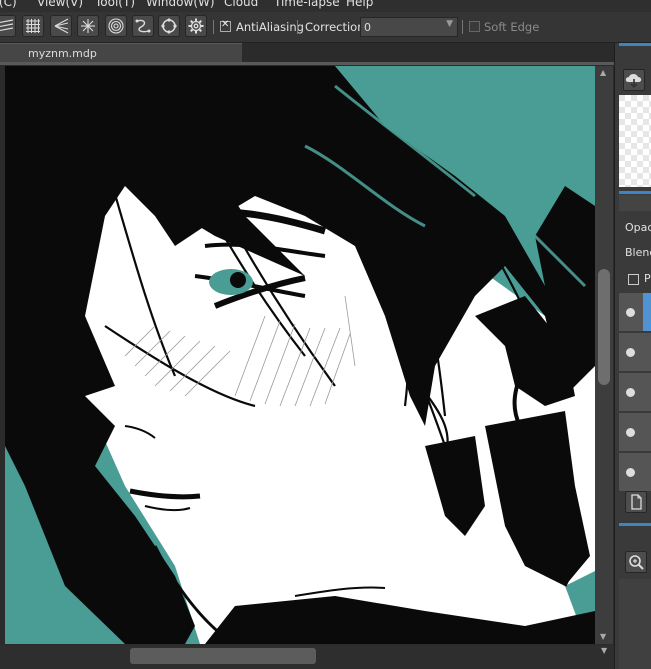 The image size is (651, 669). Describe the element at coordinates (196, 26) in the screenshot. I see `gear-icon` at that location.